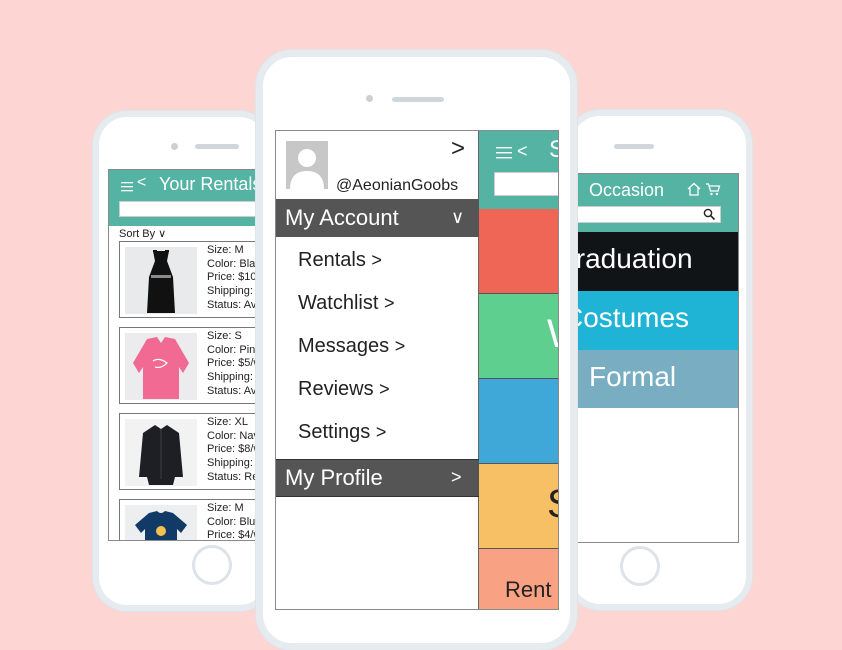 Image resolution: width=842 pixels, height=650 pixels. Describe the element at coordinates (653, 320) in the screenshot. I see `occasion-costumes: Costumes` at that location.